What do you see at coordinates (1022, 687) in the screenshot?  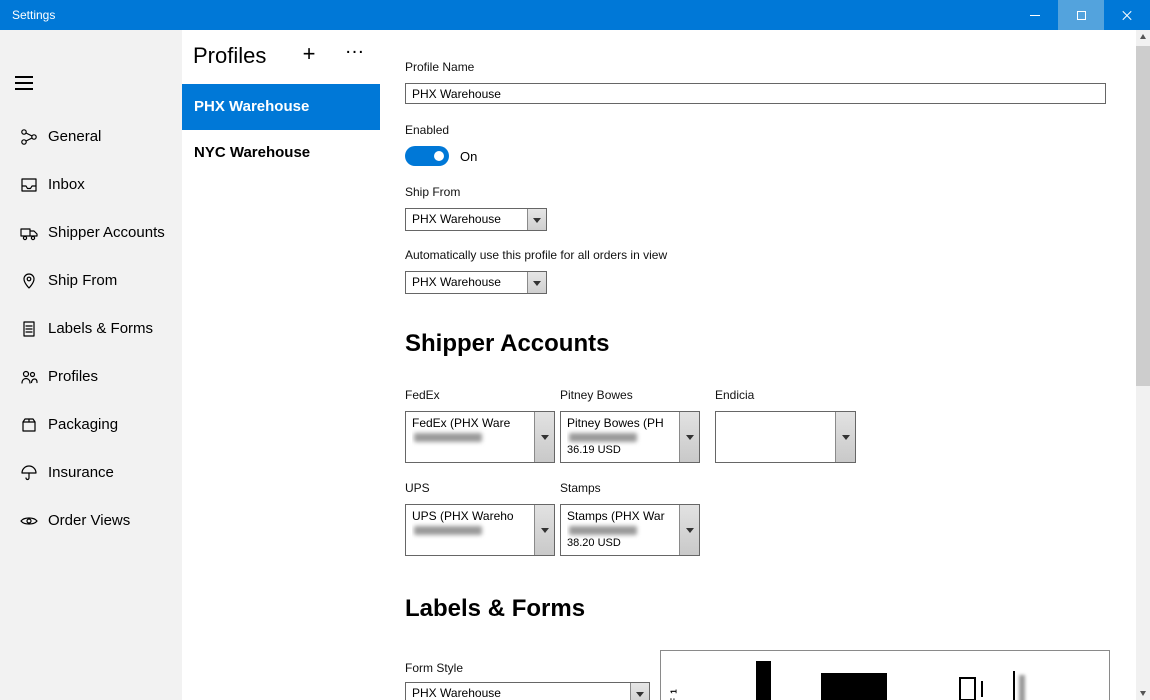 I see `preview-blurred-text` at bounding box center [1022, 687].